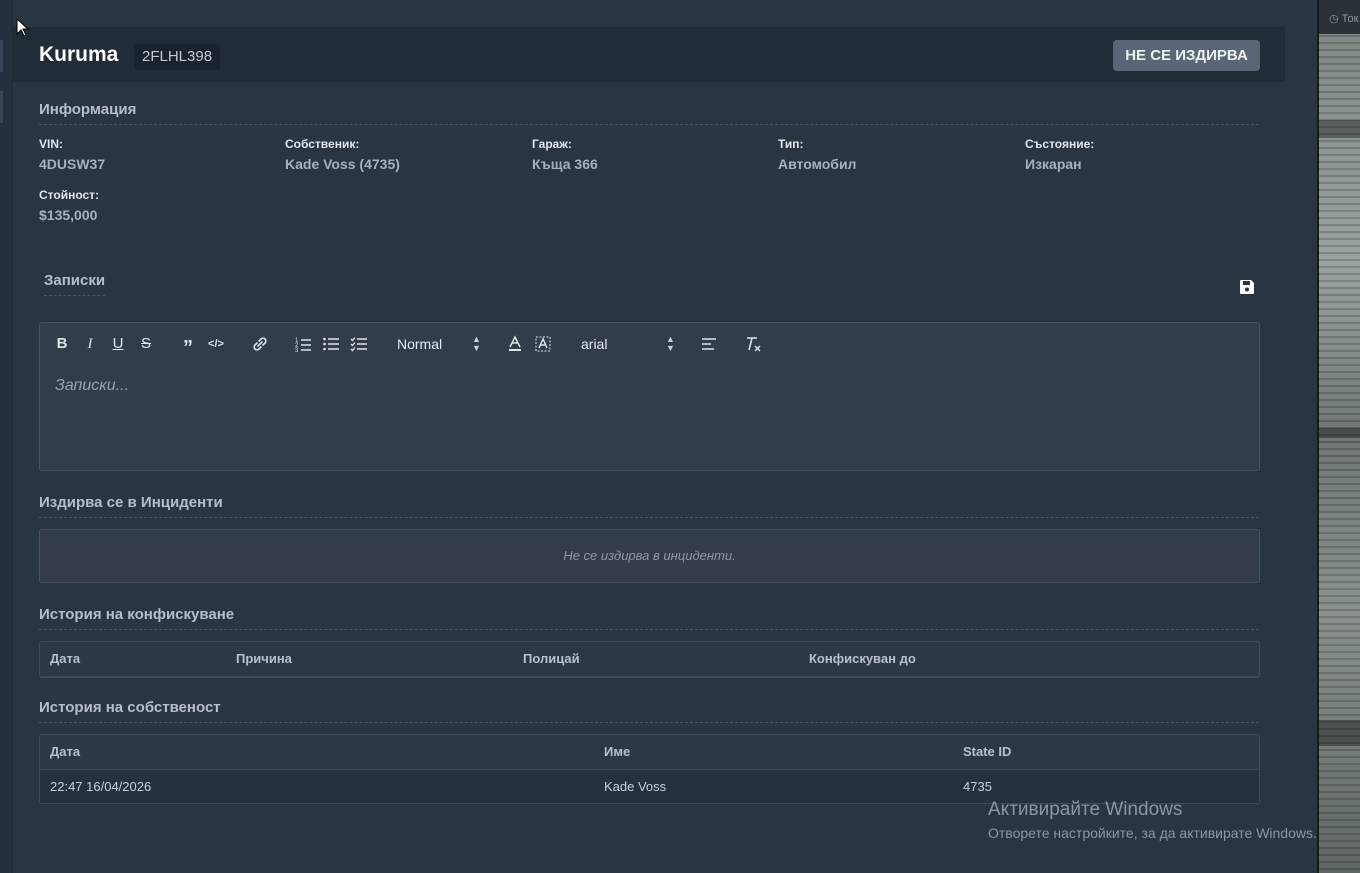 The height and width of the screenshot is (873, 1360). I want to click on impound-table-header: Дата Причина Полицай Конфискуван до, so click(649, 659).